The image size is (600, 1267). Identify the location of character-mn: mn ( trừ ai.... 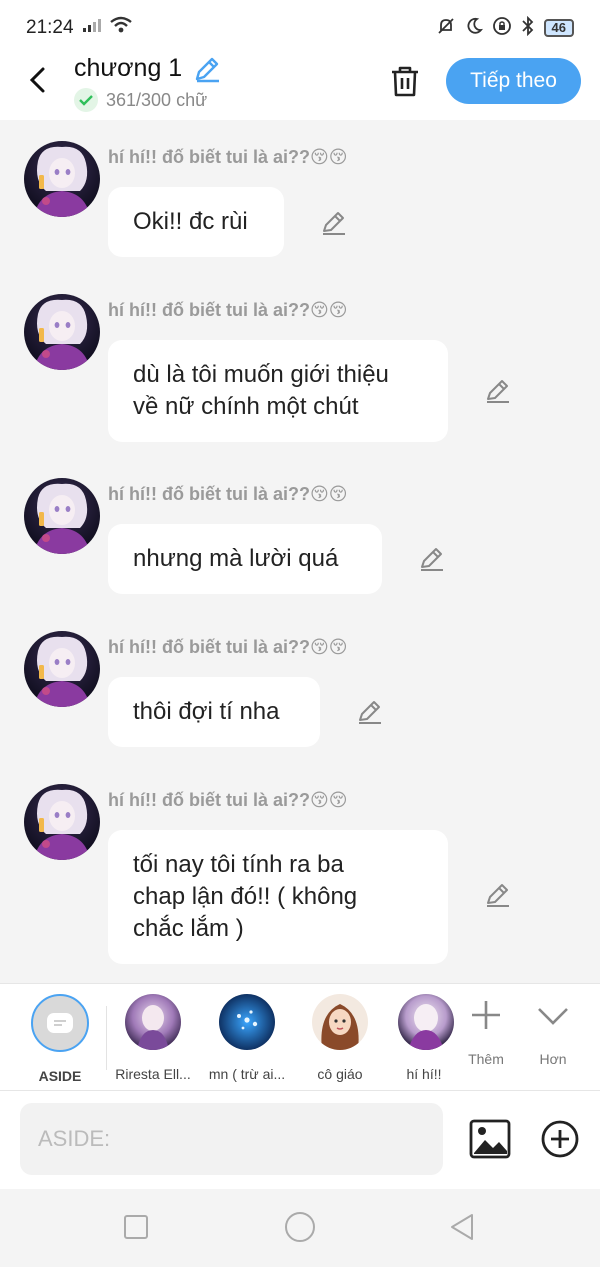
(247, 1038).